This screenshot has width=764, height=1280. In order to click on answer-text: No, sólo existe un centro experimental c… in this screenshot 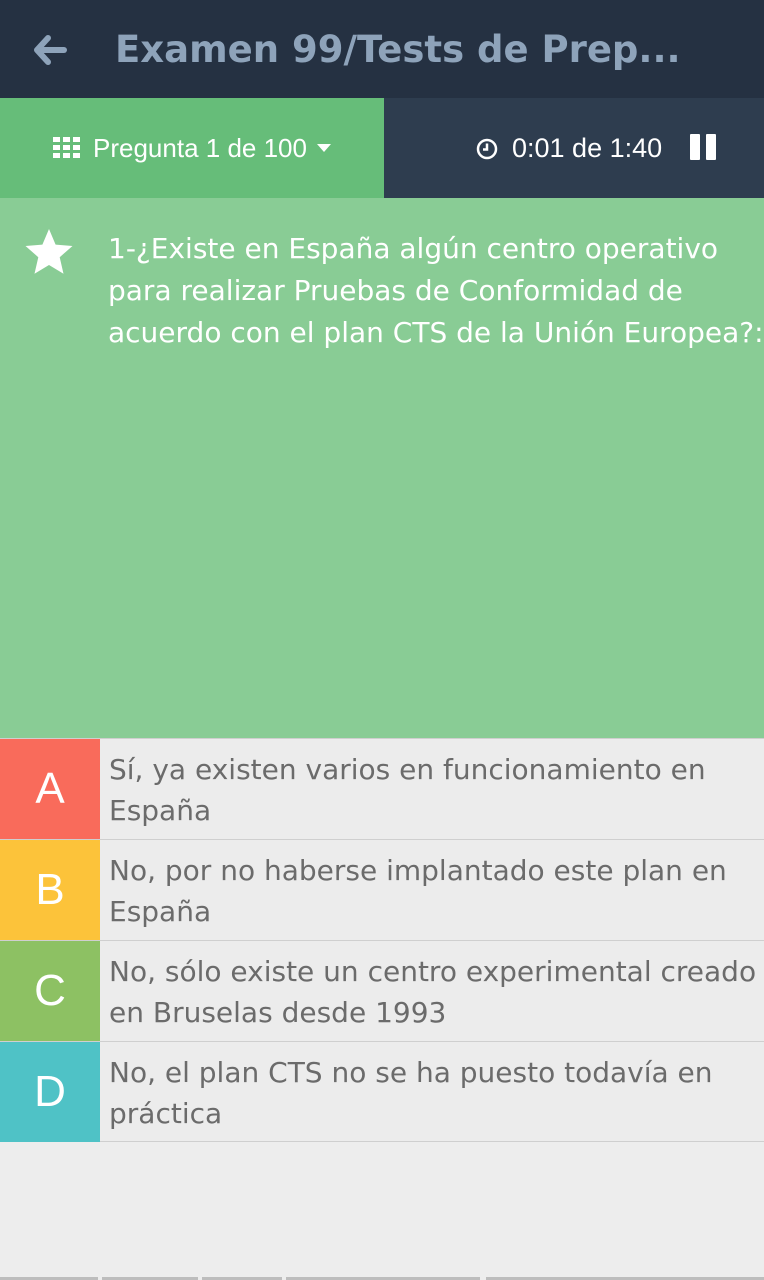, I will do `click(433, 992)`.